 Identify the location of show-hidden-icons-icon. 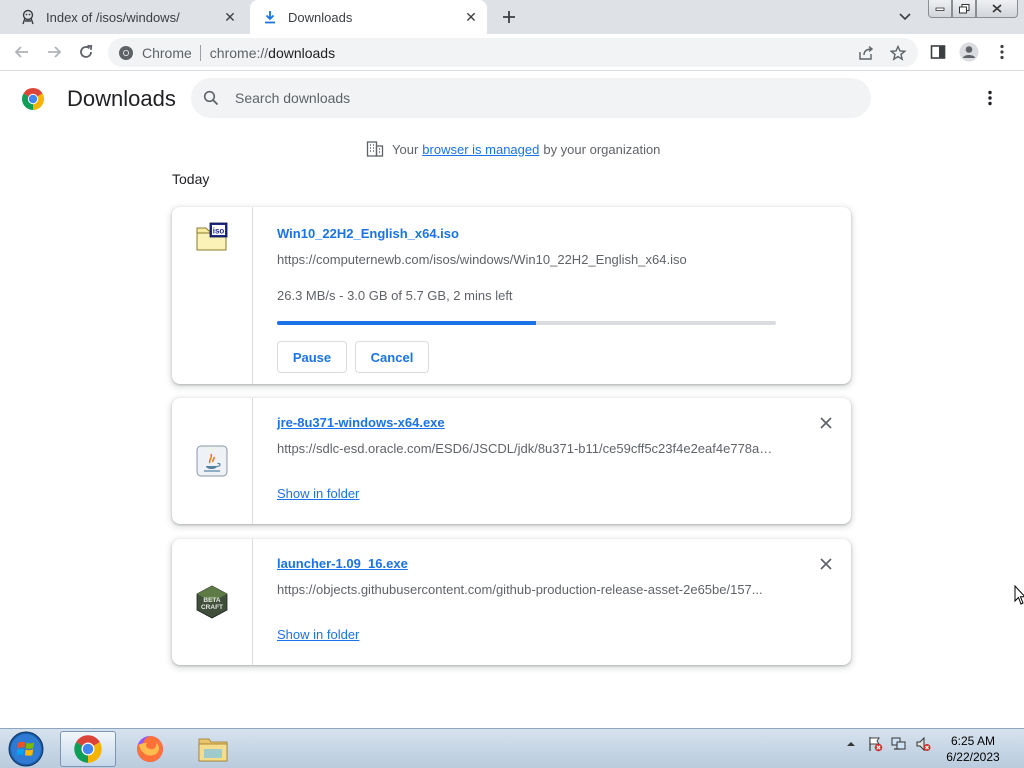
(851, 744).